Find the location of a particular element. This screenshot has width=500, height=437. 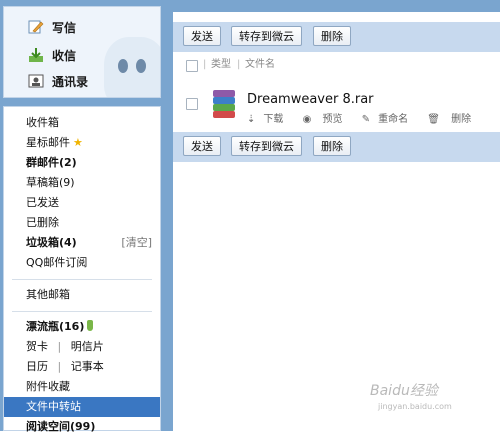

preview-label: 预览 is located at coordinates (332, 119).